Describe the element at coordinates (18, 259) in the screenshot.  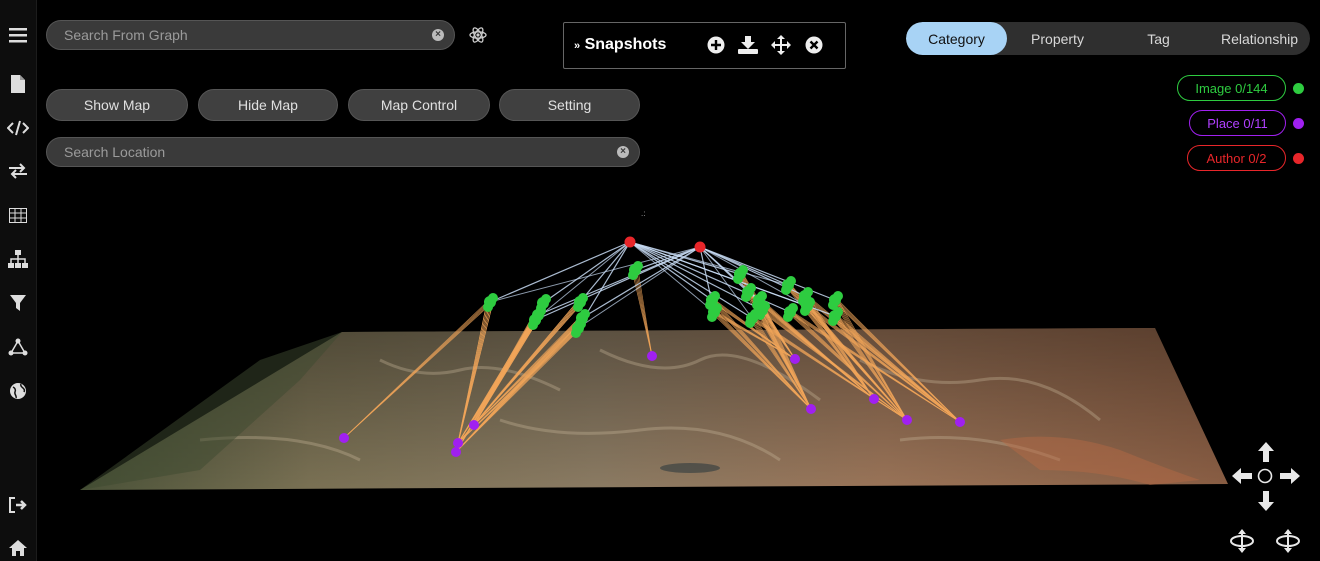
I see `hierarchy-icon` at that location.